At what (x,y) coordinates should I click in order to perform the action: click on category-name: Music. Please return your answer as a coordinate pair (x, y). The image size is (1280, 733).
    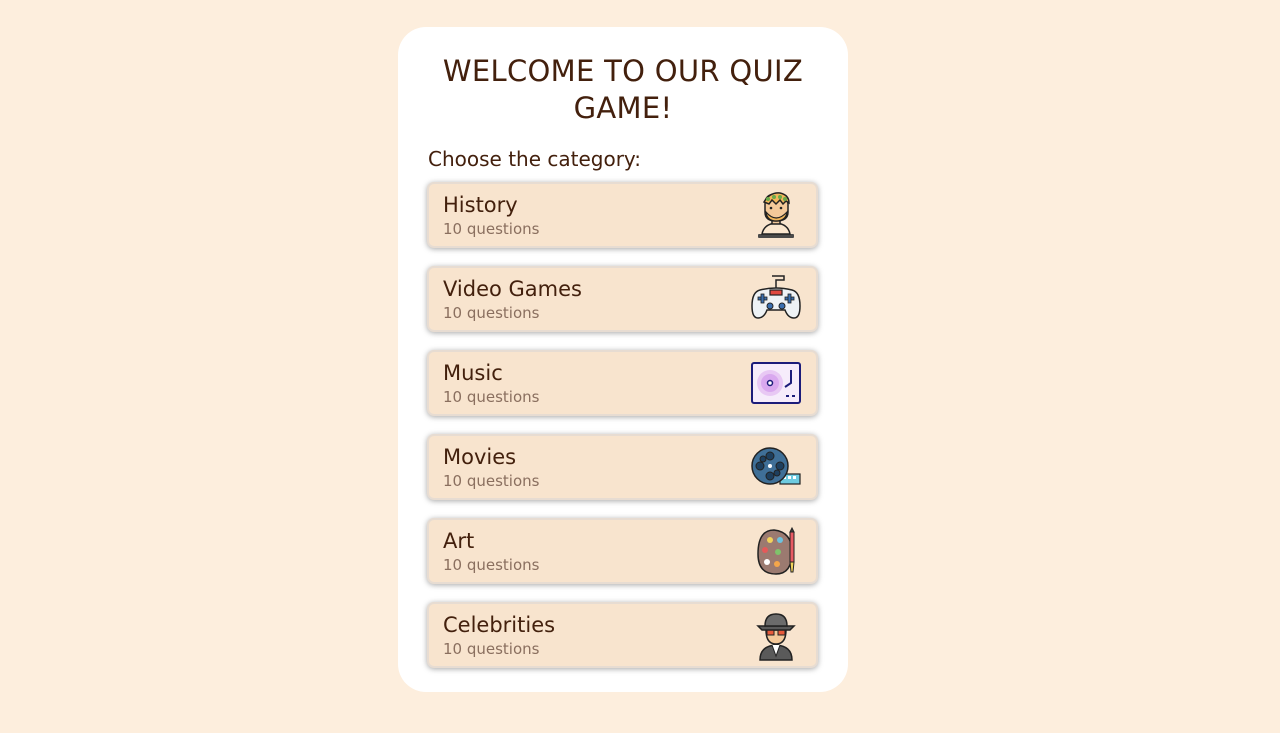
    Looking at the image, I should click on (473, 373).